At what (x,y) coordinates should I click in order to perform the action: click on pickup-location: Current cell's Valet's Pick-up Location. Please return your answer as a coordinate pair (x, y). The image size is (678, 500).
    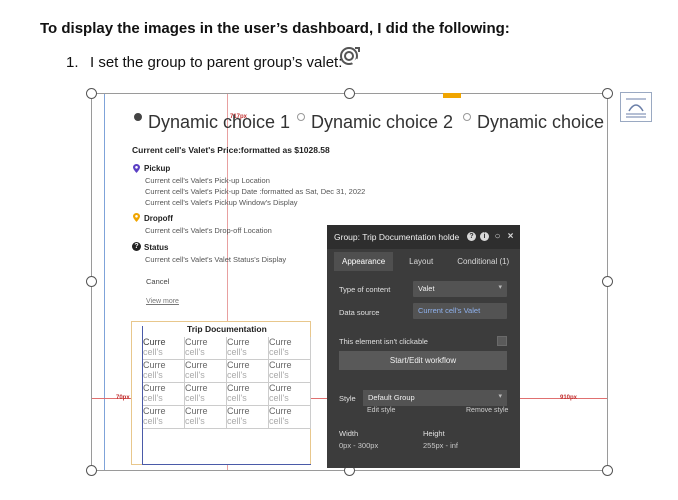
    Looking at the image, I should click on (207, 180).